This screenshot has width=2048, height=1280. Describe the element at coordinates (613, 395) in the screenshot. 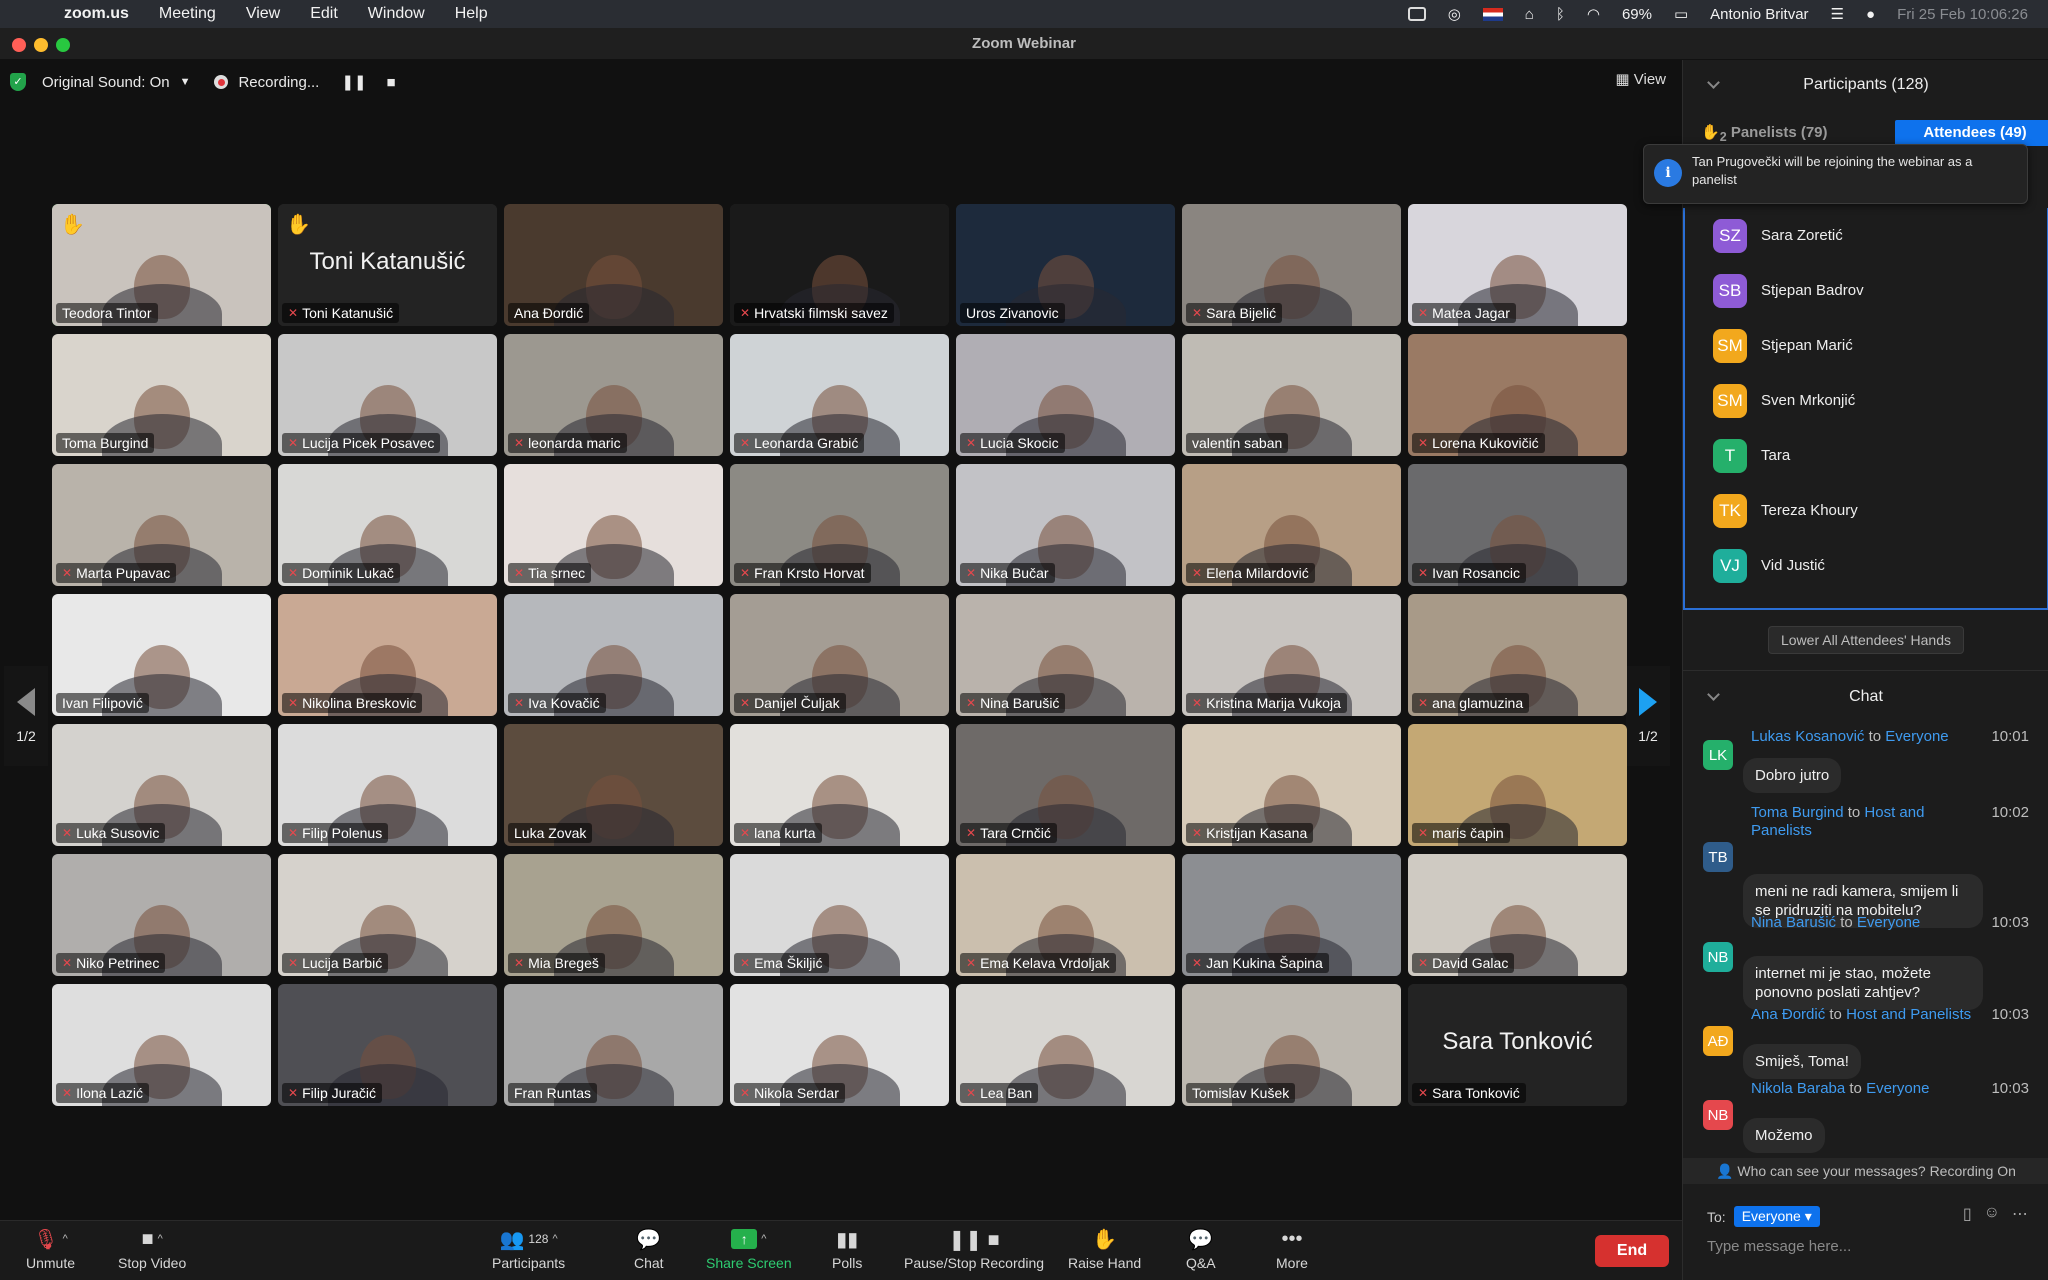

I see `video-tile: ✕ leonarda maric` at that location.